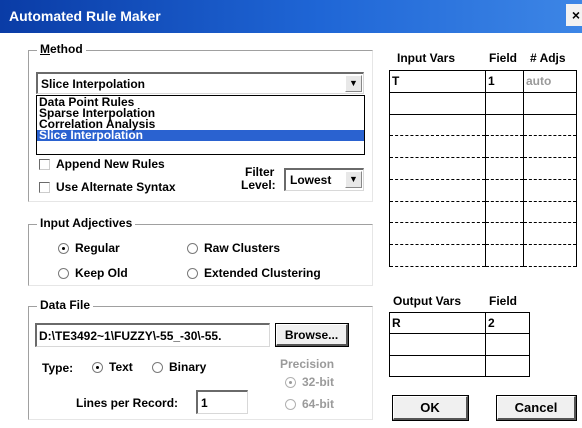  Describe the element at coordinates (548, 58) in the screenshot. I see `input-adjs-header: # Adjs` at that location.